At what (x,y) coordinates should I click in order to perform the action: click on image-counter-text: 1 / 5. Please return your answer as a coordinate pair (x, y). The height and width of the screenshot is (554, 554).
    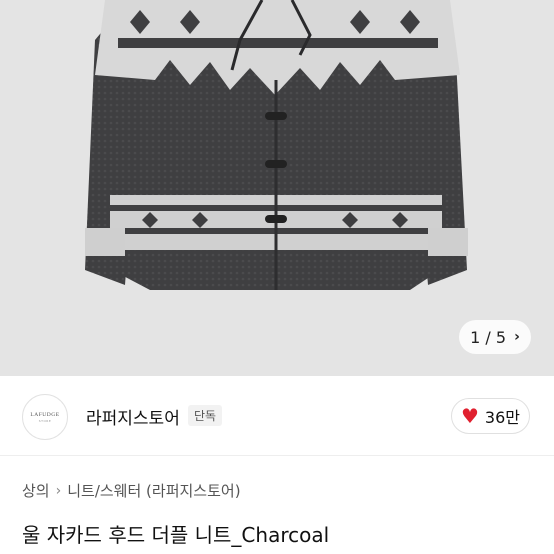
    Looking at the image, I should click on (488, 337).